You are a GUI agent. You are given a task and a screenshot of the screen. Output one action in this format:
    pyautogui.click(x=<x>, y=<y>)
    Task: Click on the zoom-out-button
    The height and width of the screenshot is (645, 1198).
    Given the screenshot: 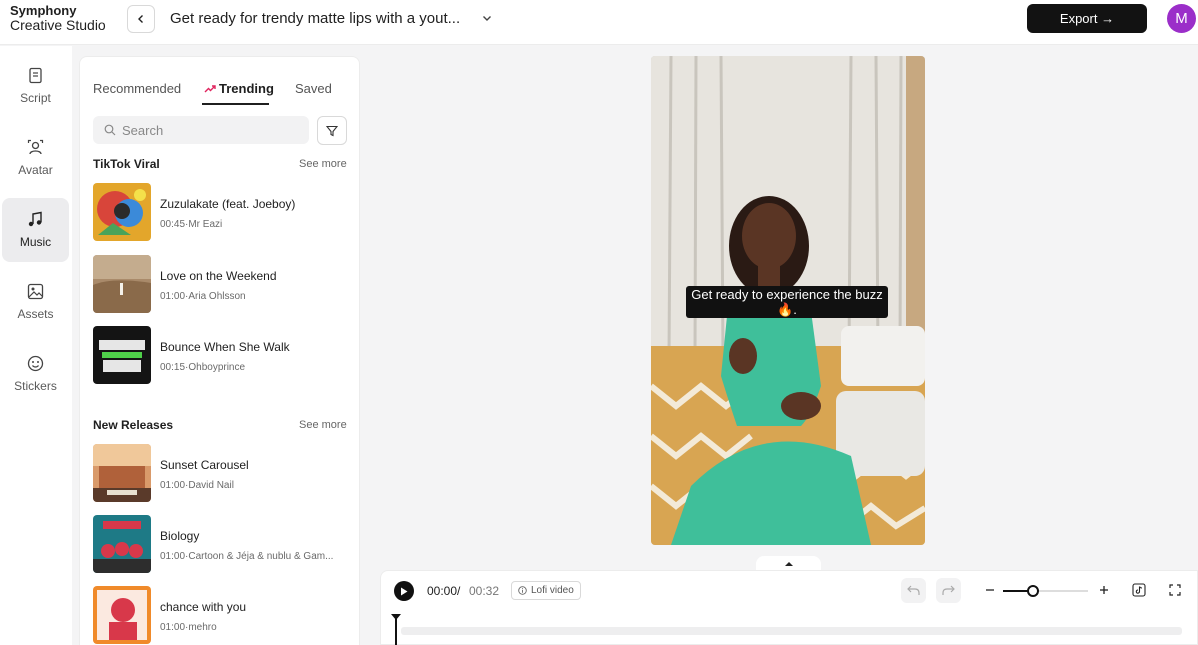 What is the action you would take?
    pyautogui.click(x=990, y=590)
    